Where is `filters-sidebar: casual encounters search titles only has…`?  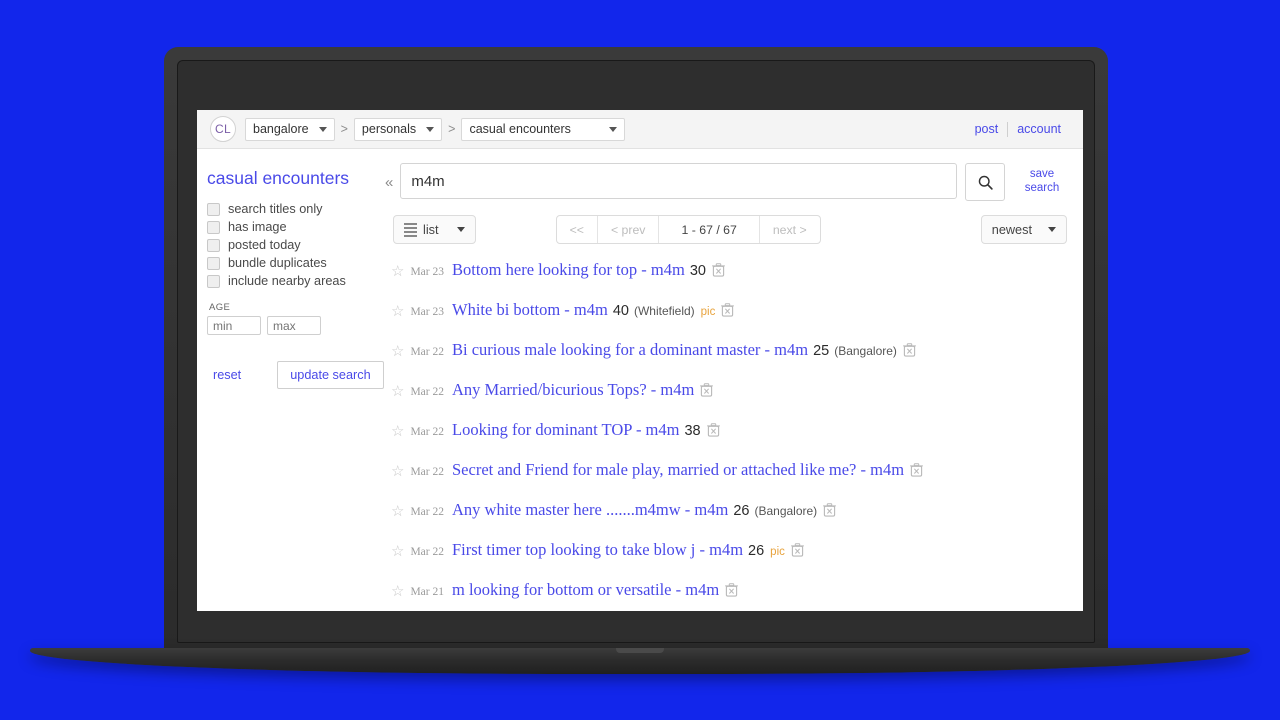 filters-sidebar: casual encounters search titles only has… is located at coordinates (291, 387).